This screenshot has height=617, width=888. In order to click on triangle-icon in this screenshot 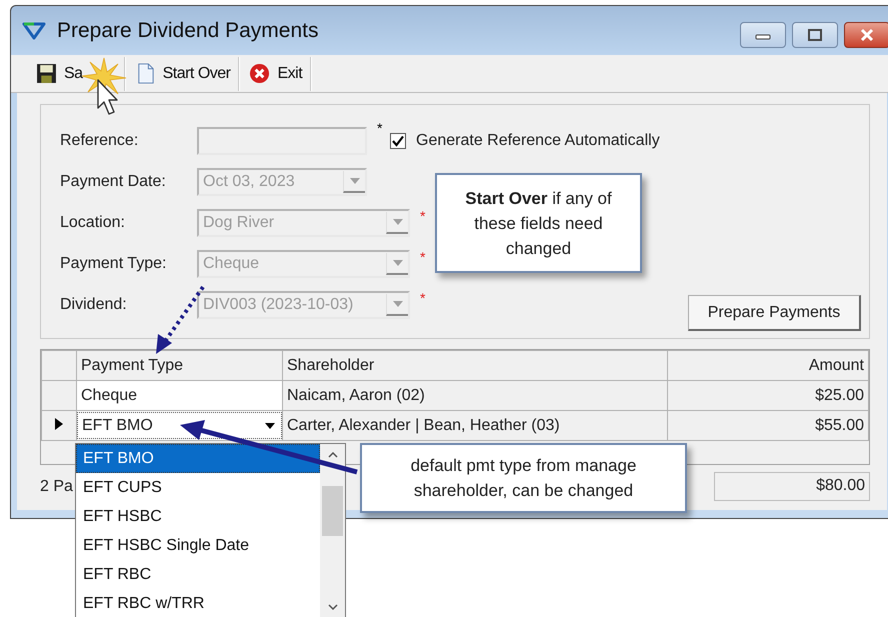, I will do `click(34, 30)`.